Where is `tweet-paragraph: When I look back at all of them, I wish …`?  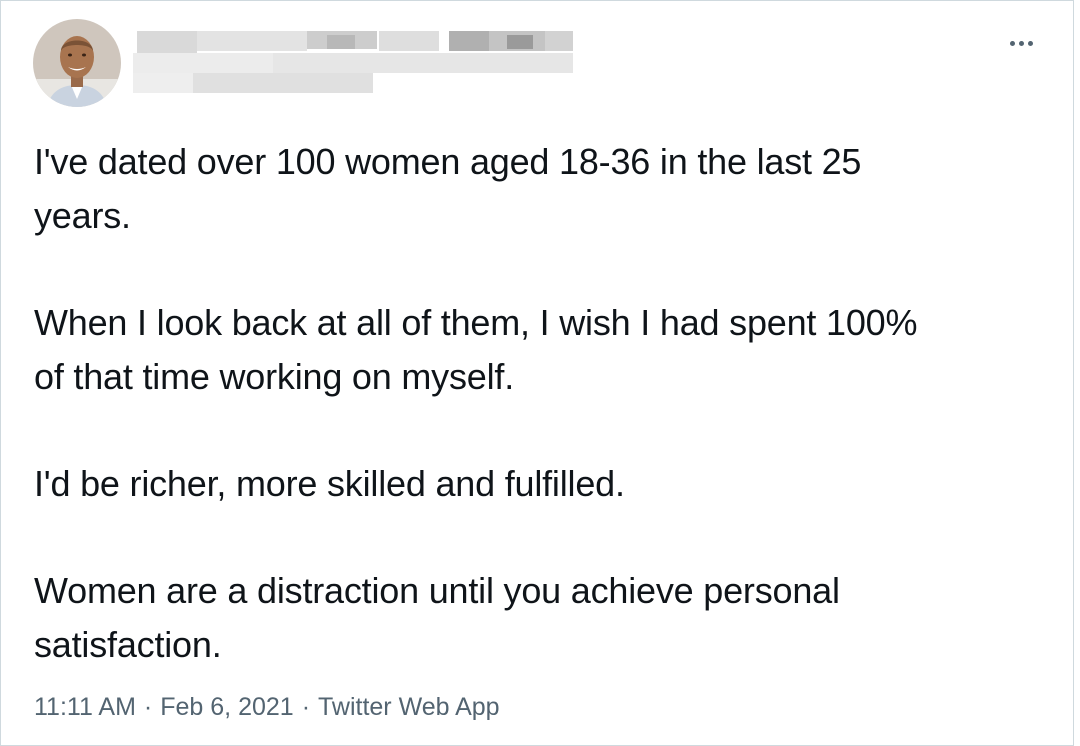 tweet-paragraph: When I look back at all of them, I wish … is located at coordinates (476, 349).